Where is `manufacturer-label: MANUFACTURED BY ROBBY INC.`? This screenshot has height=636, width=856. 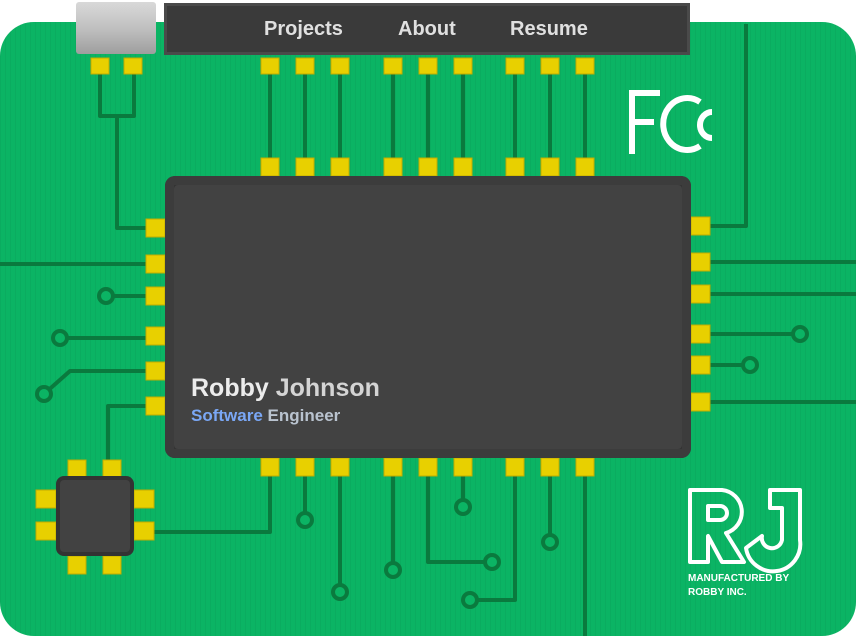
manufacturer-label: MANUFACTURED BY ROBBY INC. is located at coordinates (738, 586).